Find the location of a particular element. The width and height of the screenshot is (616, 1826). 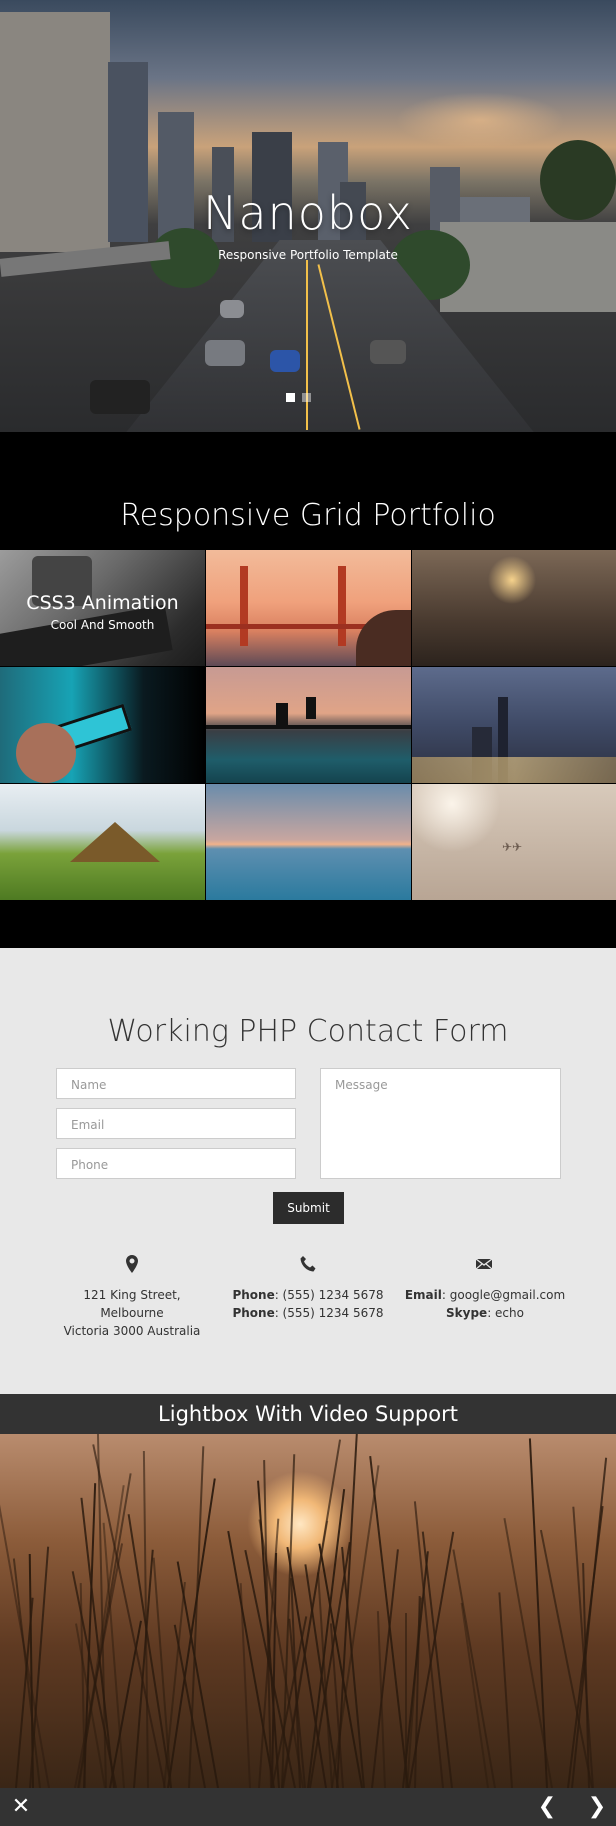

envelope-icon is located at coordinates (484, 1264).